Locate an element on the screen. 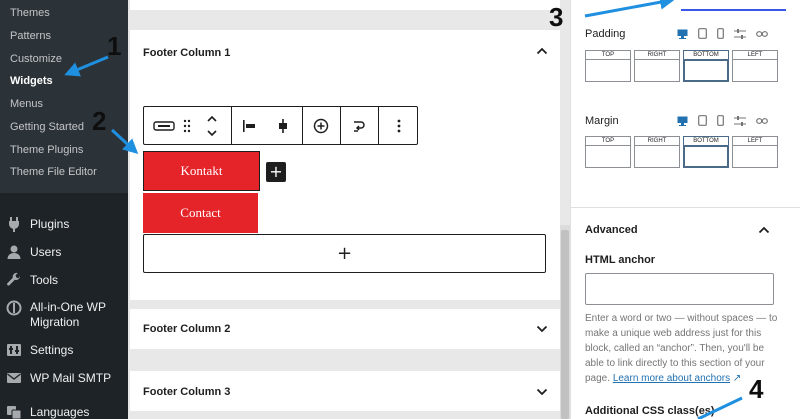 The height and width of the screenshot is (419, 800). annotation-number-4: 4 is located at coordinates (756, 389).